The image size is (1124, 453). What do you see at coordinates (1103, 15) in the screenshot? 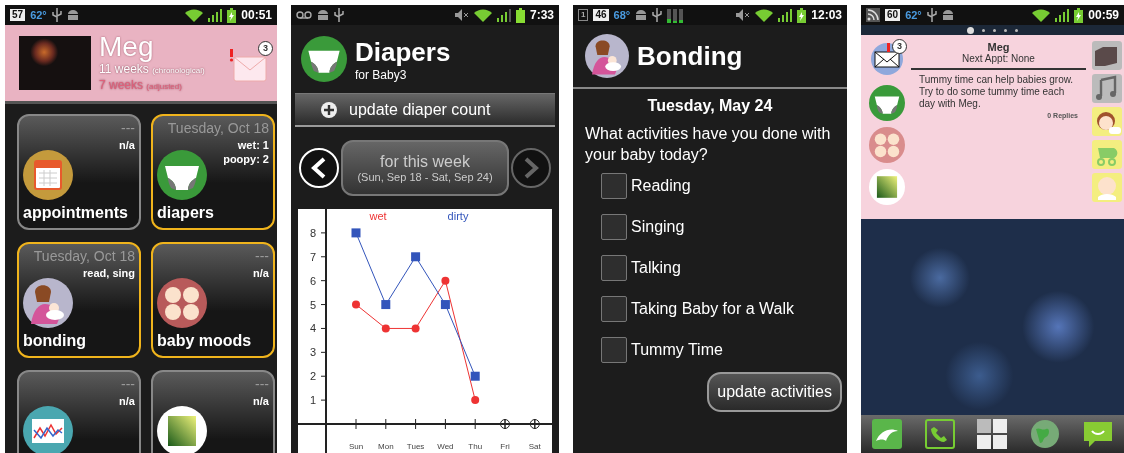
I see `clock-time: 00:59` at bounding box center [1103, 15].